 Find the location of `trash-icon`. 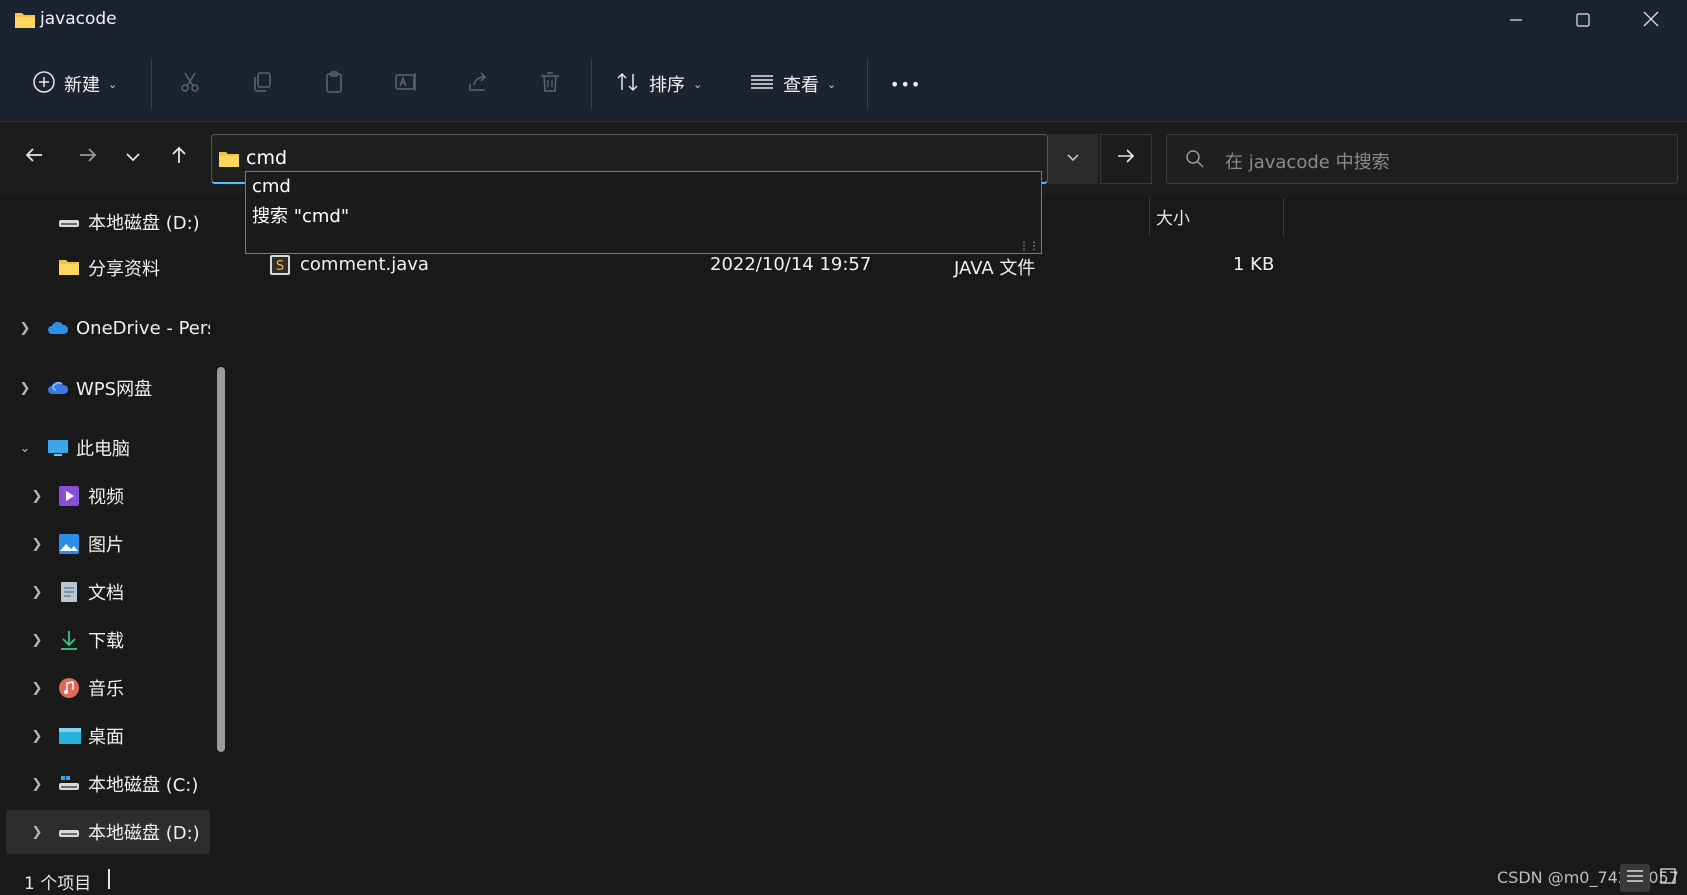

trash-icon is located at coordinates (550, 84).